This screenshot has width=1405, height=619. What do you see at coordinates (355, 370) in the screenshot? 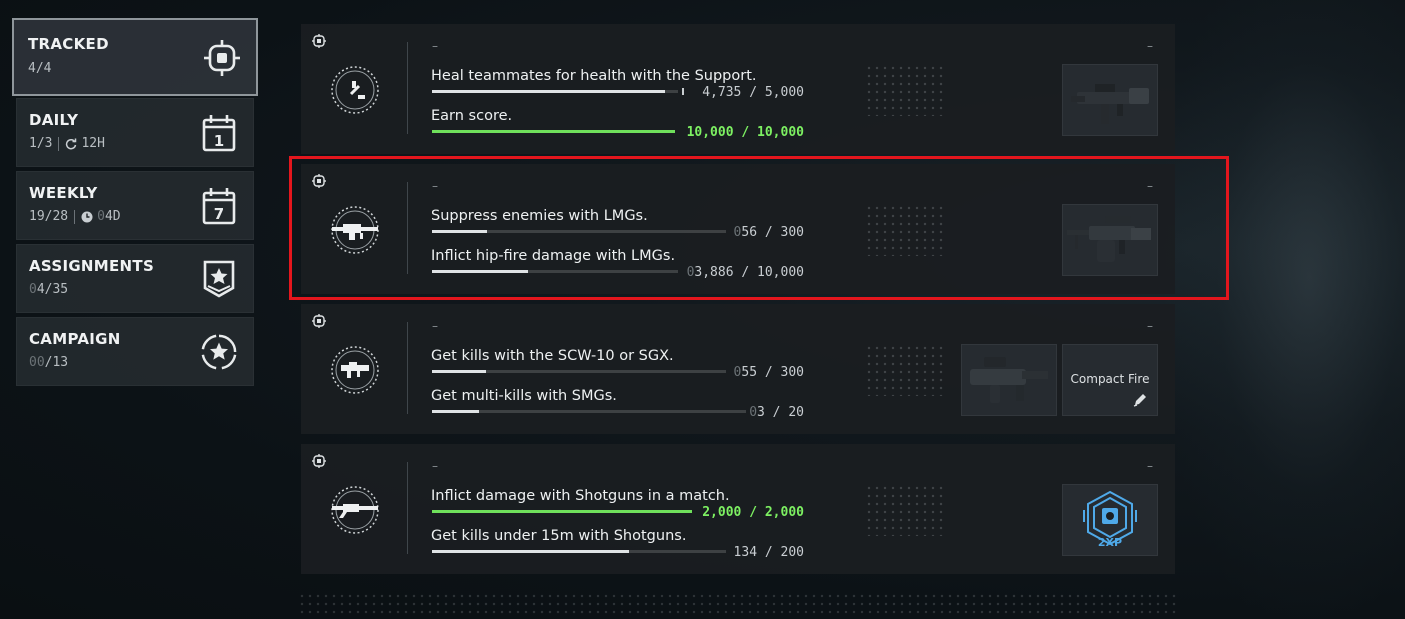
I see `smg-icon` at bounding box center [355, 370].